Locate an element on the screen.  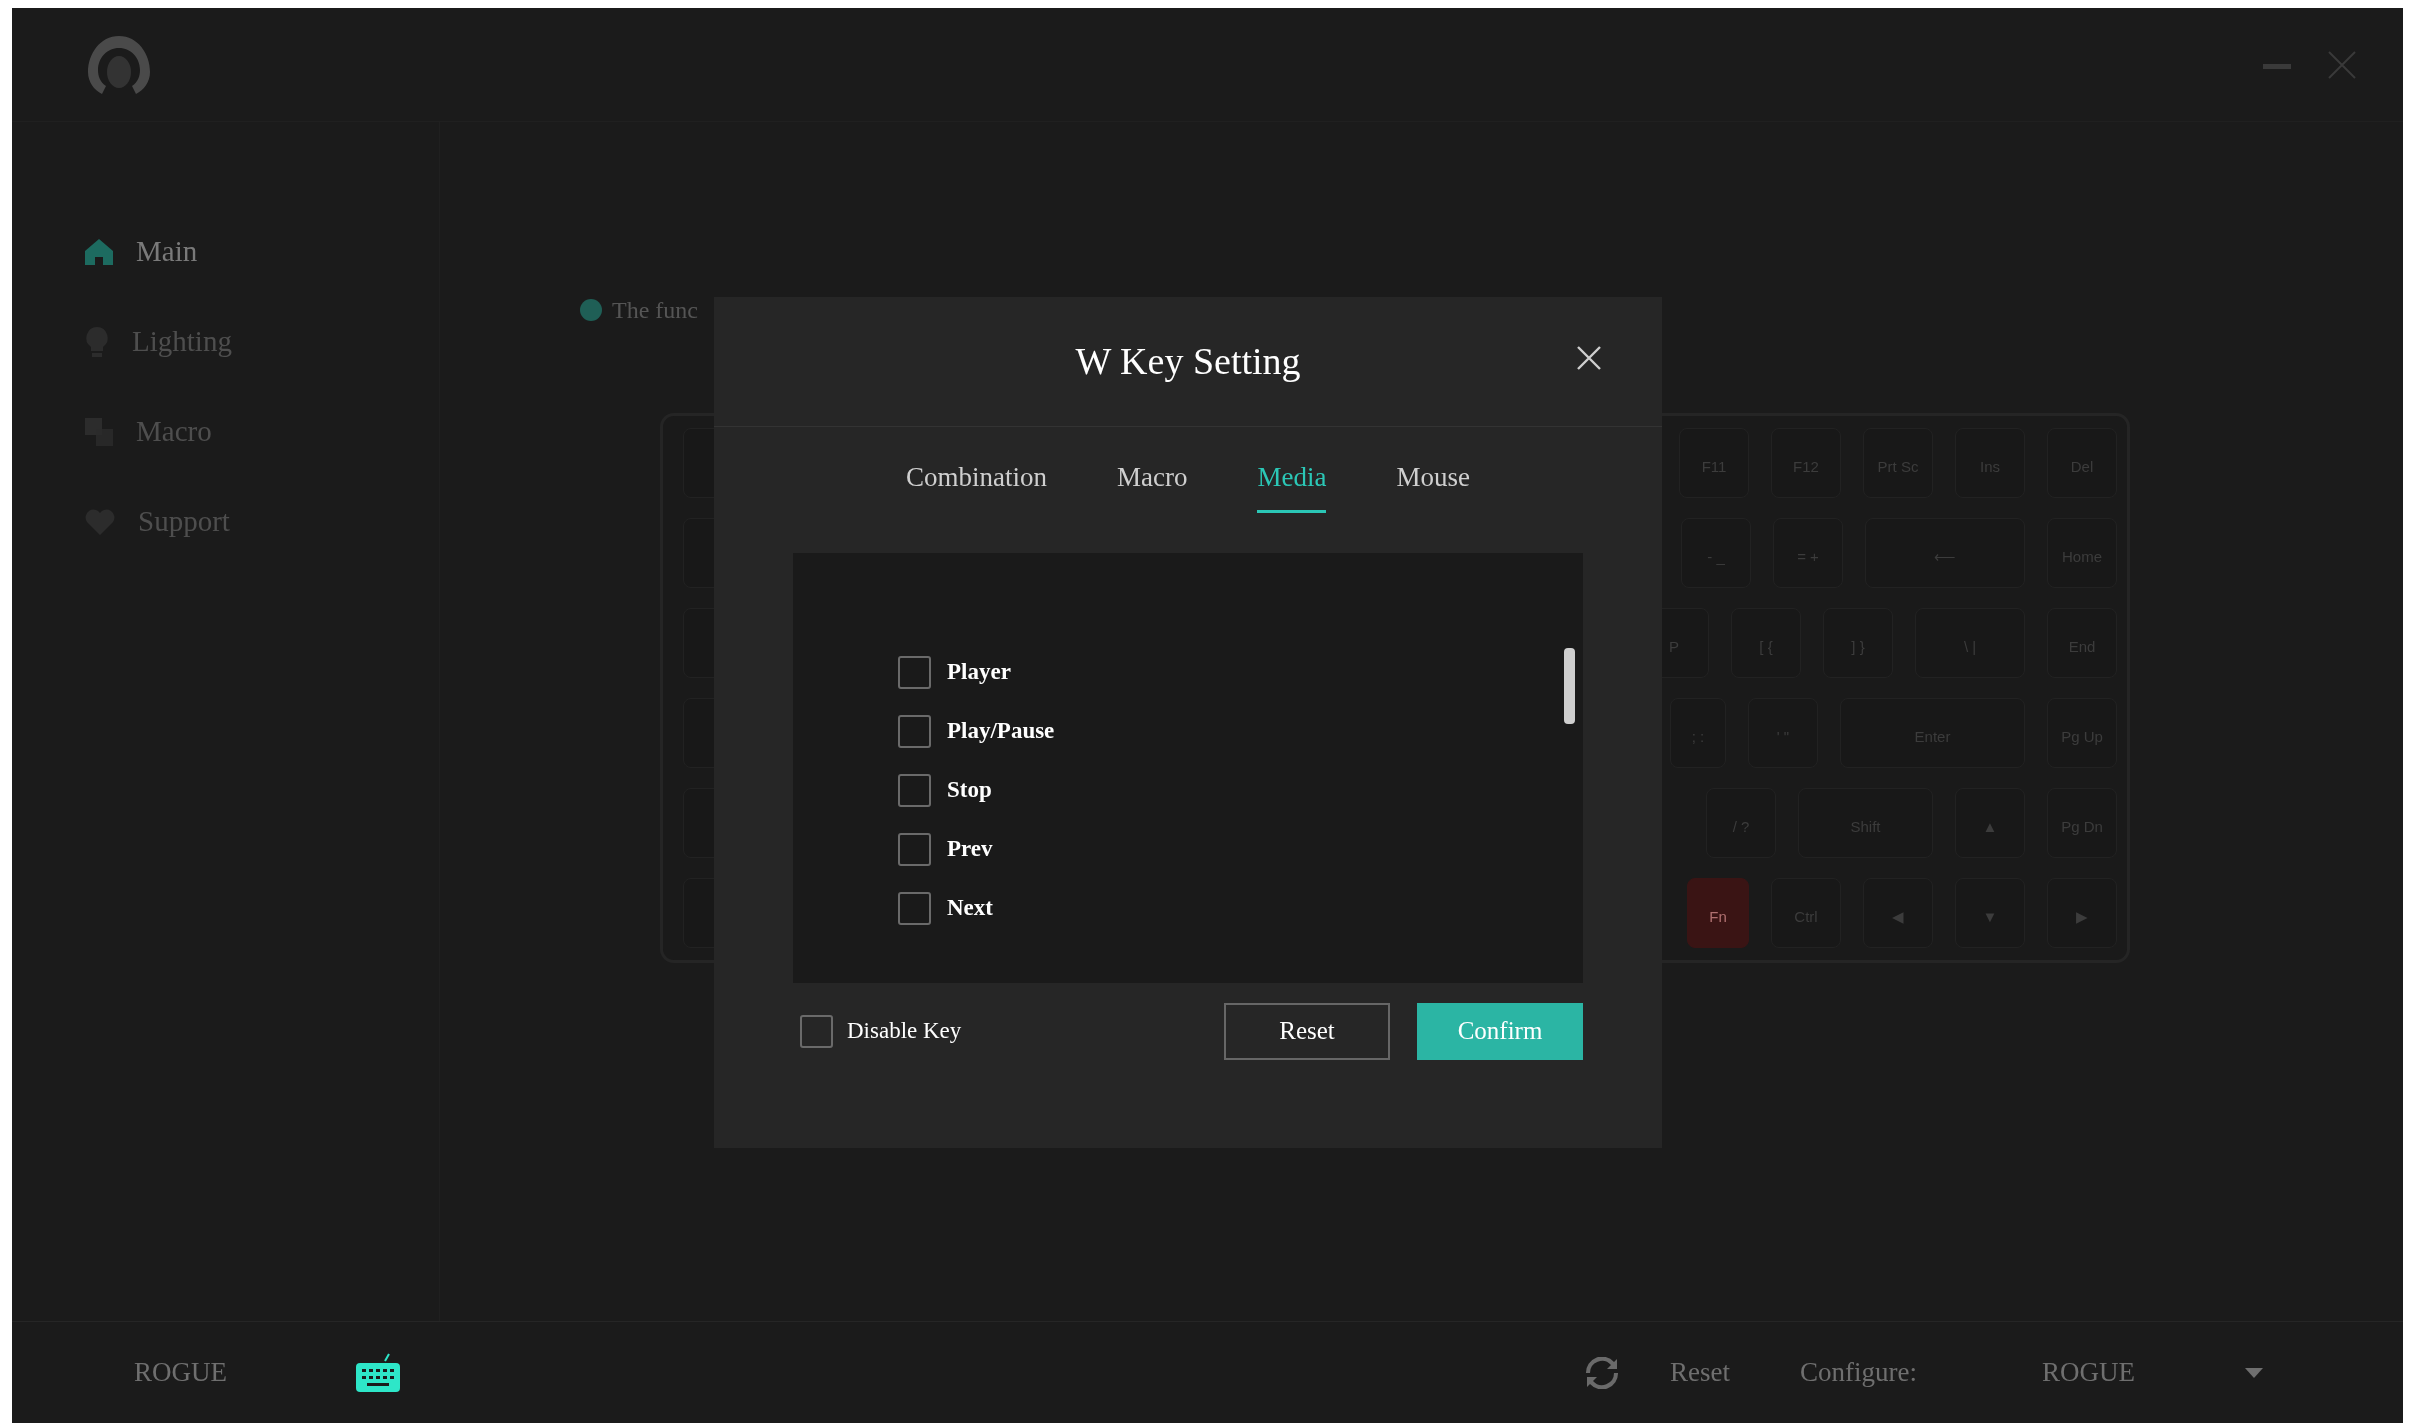
keyboard-key: ◀ is located at coordinates (1898, 913).